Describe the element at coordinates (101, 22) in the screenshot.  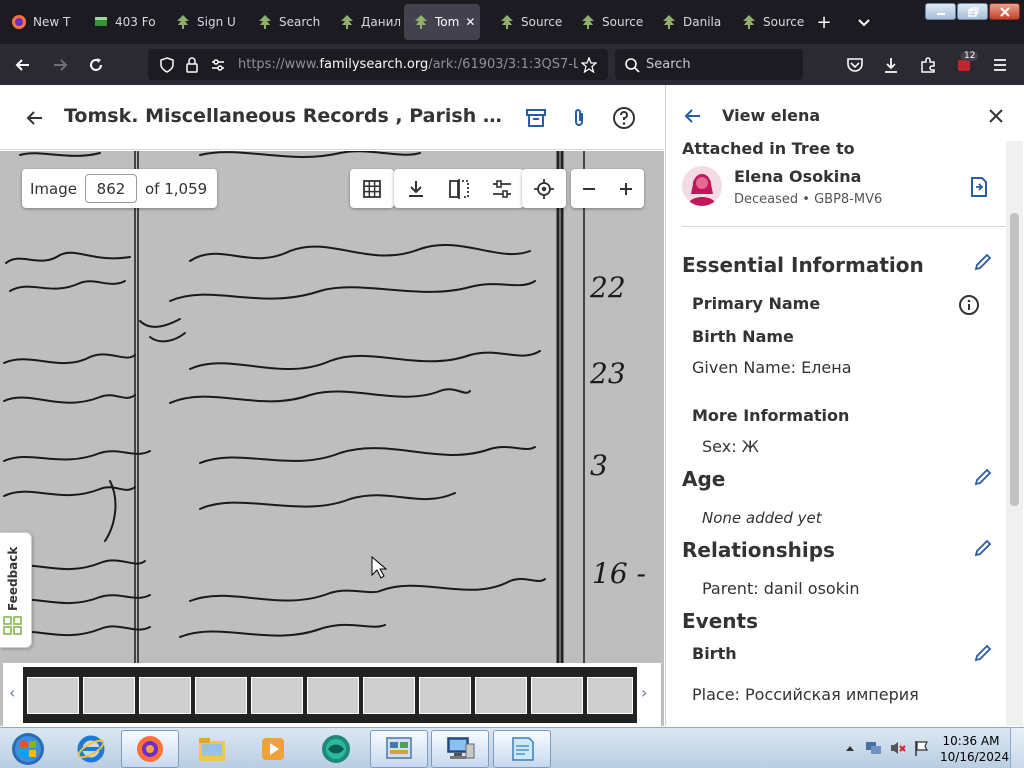
I see `green-flag-icon` at that location.